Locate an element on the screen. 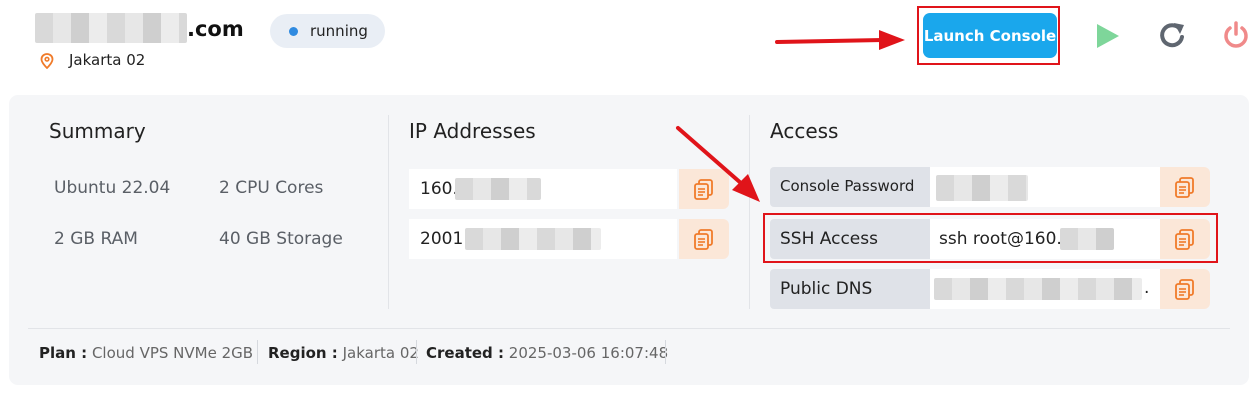 The height and width of the screenshot is (396, 1252). status-badge: running is located at coordinates (327, 31).